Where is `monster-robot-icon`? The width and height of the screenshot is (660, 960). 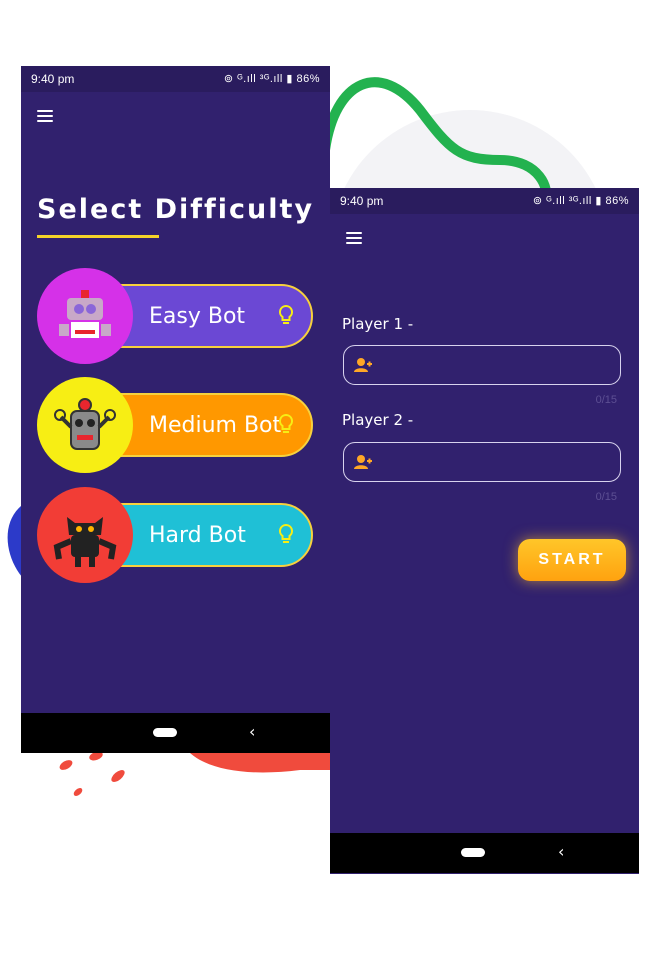
monster-robot-icon is located at coordinates (85, 542).